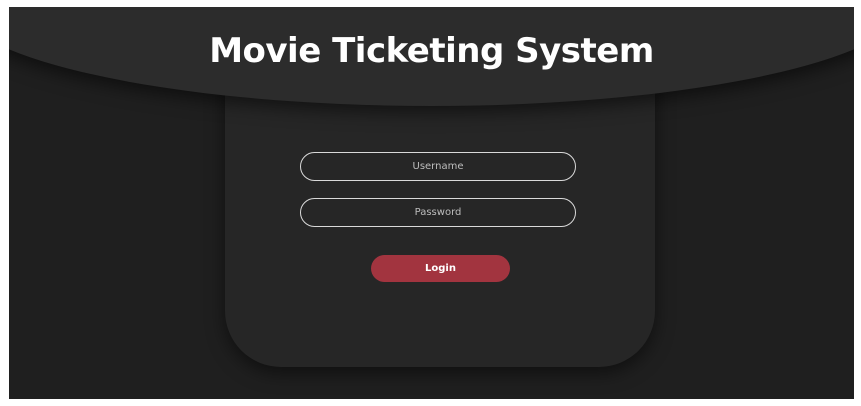 This screenshot has height=406, width=861. I want to click on password-input, so click(438, 212).